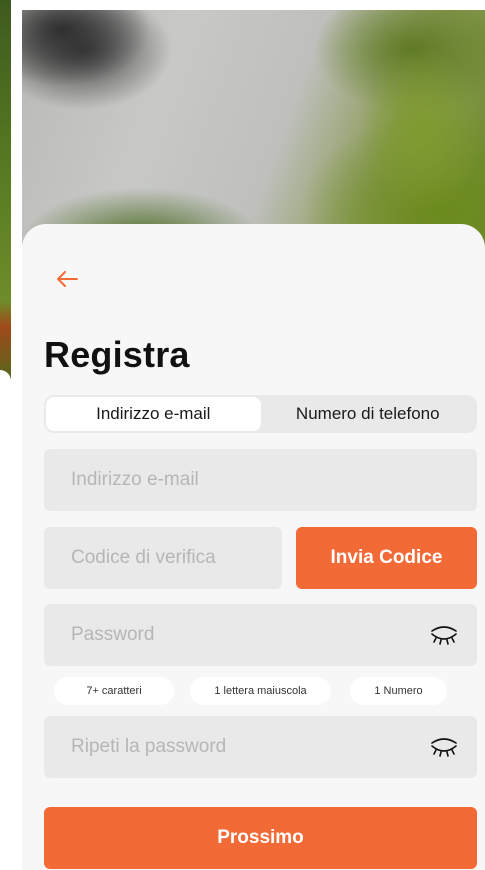 The image size is (485, 870). I want to click on requirement-number: 1 Numero, so click(398, 691).